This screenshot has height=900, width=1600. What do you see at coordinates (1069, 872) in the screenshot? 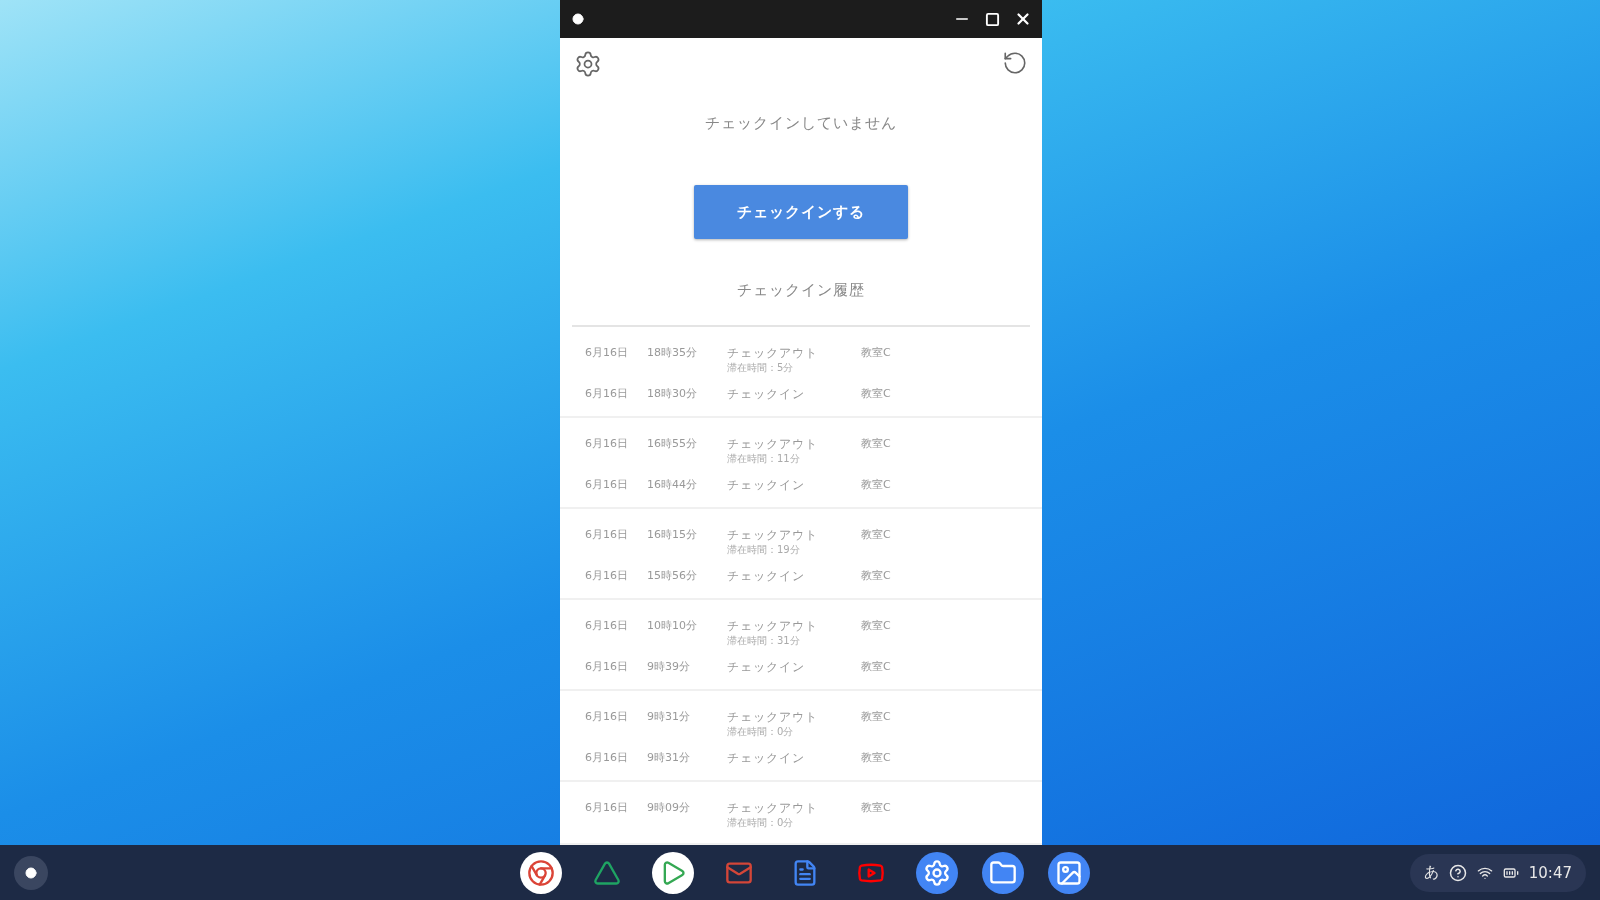
I see `image-icon` at bounding box center [1069, 872].